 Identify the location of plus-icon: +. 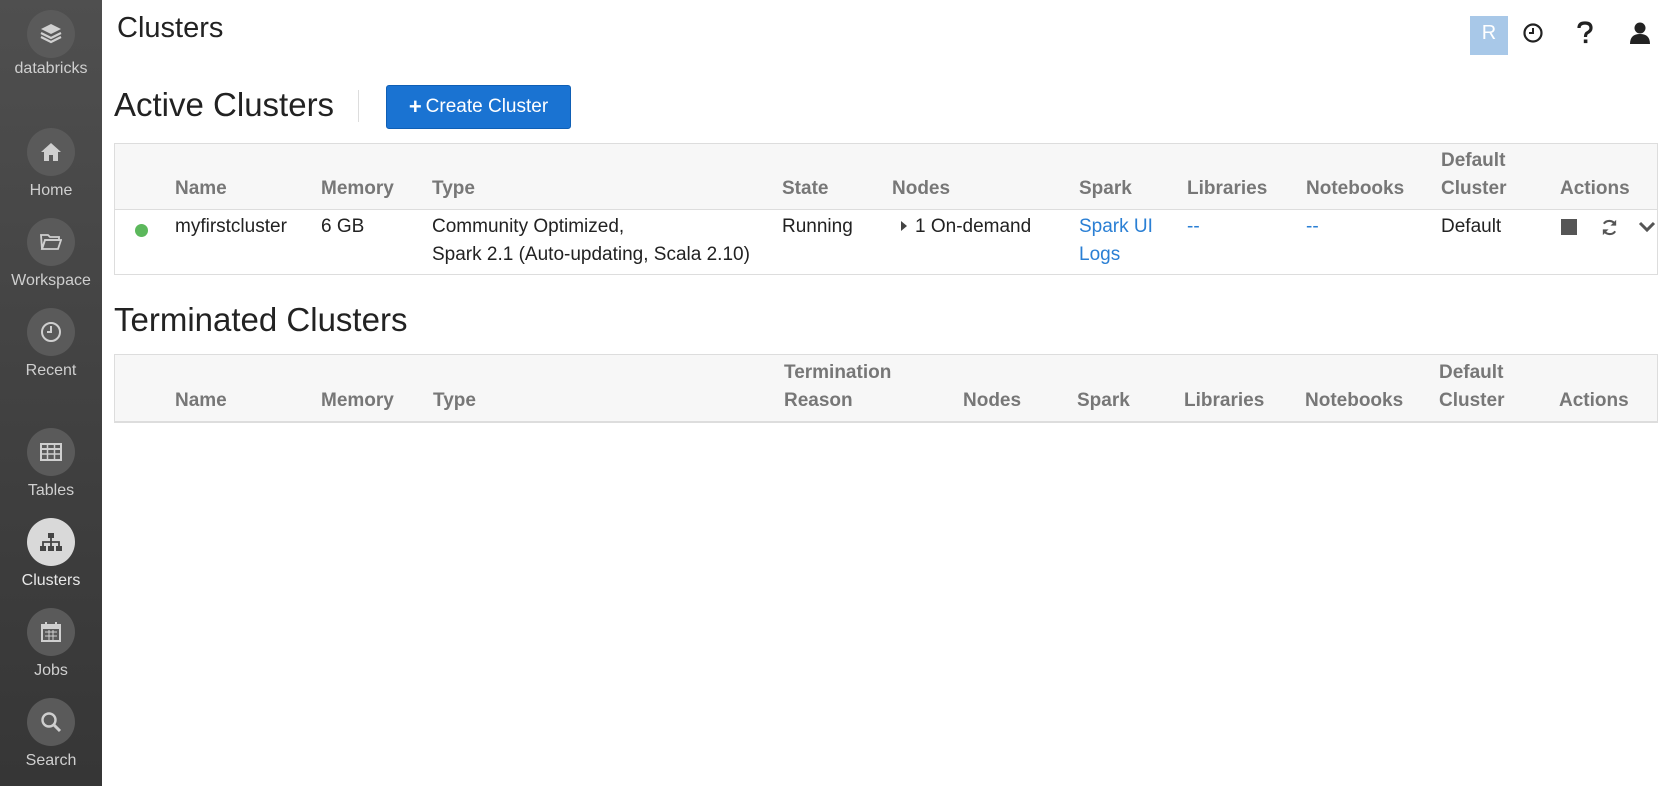
(415, 106).